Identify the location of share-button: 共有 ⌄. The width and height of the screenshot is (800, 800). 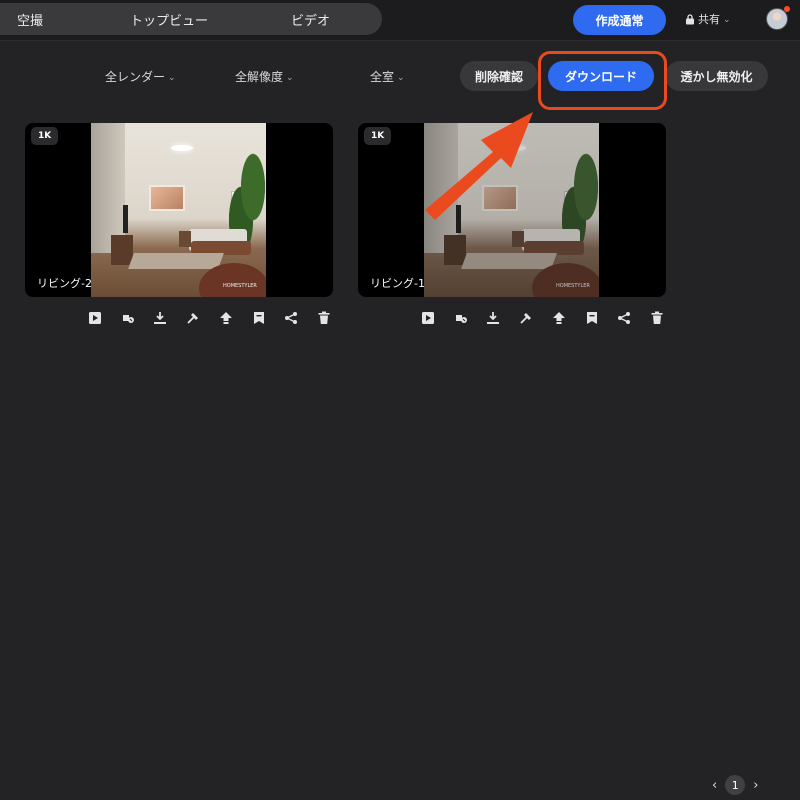
(708, 19).